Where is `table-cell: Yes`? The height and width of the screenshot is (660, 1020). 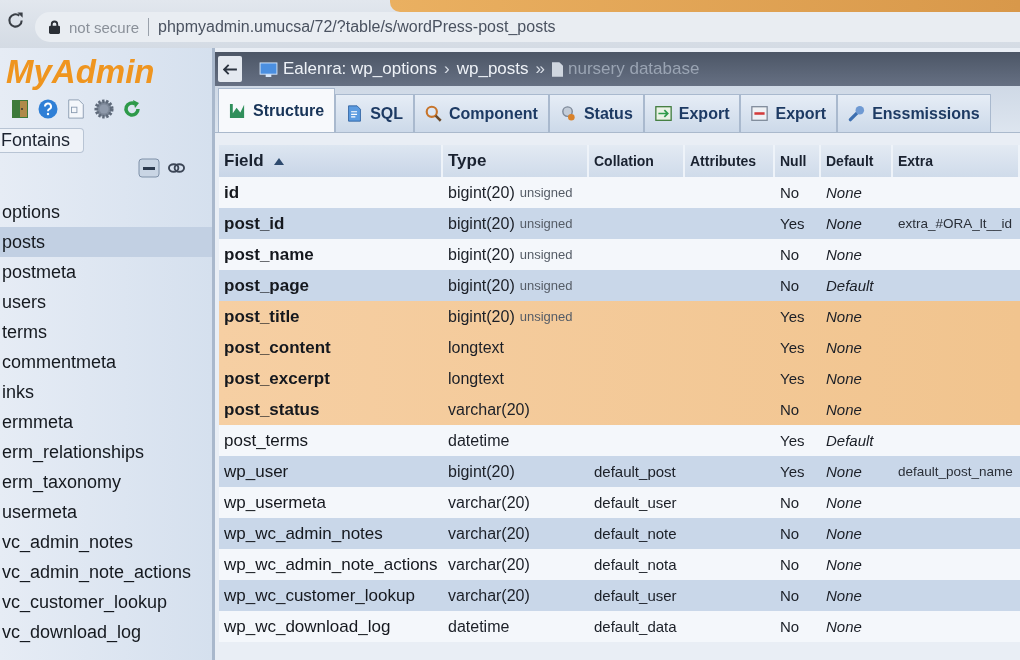 table-cell: Yes is located at coordinates (792, 316).